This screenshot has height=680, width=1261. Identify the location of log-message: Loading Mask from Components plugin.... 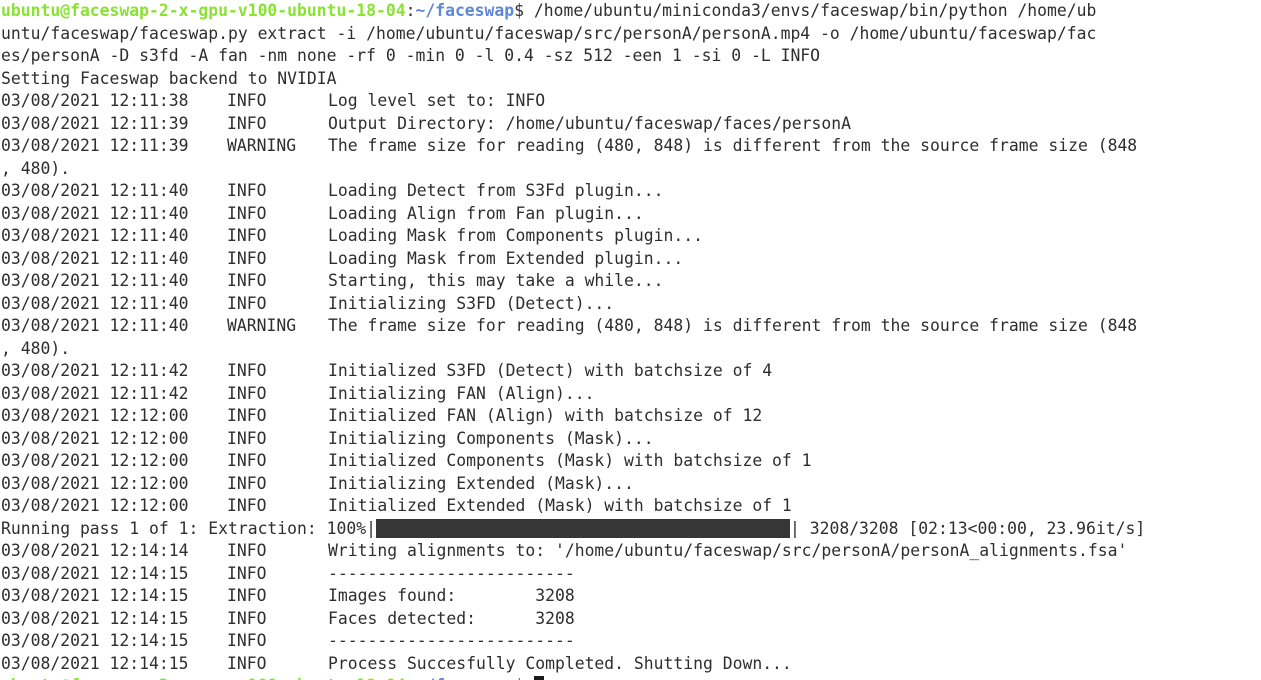
(515, 235).